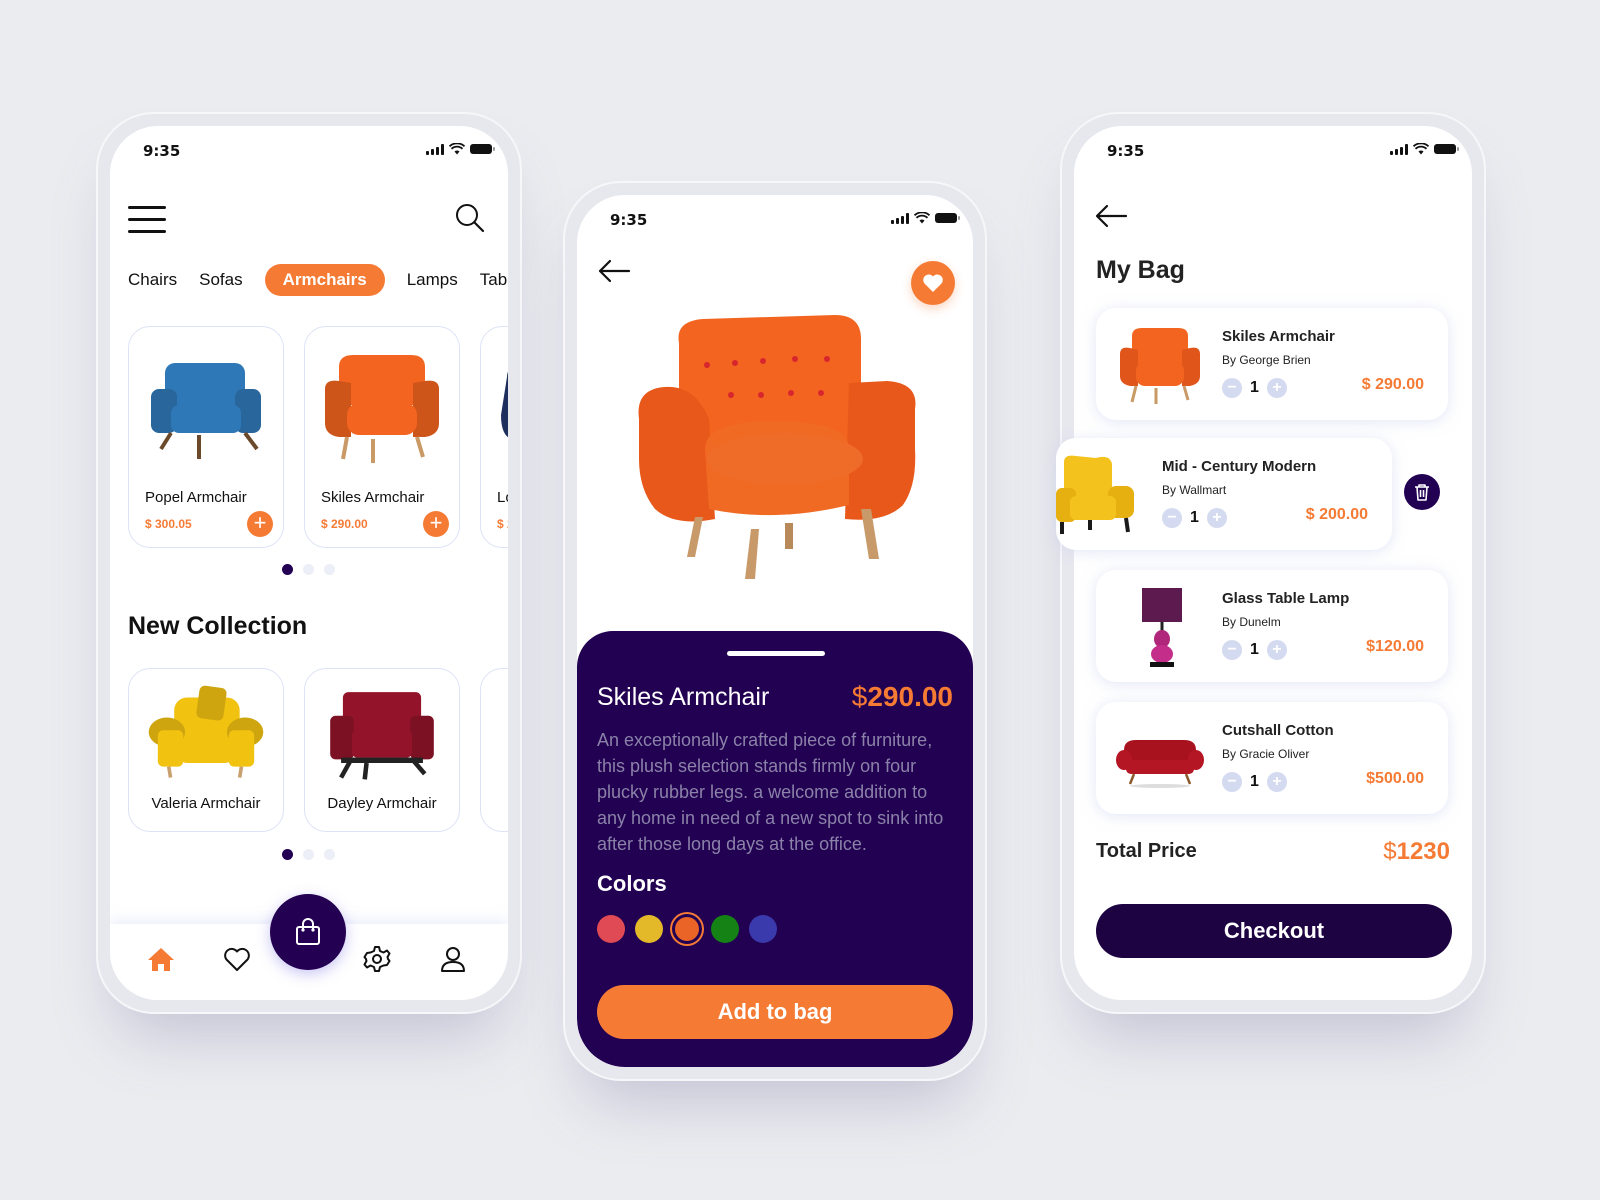 Image resolution: width=1600 pixels, height=1200 pixels. Describe the element at coordinates (152, 280) in the screenshot. I see `tab-chairs: Chairs` at that location.